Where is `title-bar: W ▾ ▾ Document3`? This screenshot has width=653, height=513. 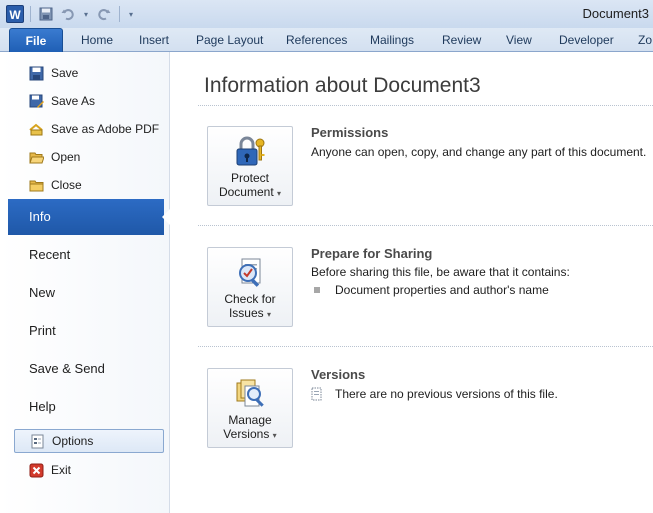 title-bar: W ▾ ▾ Document3 is located at coordinates (326, 14).